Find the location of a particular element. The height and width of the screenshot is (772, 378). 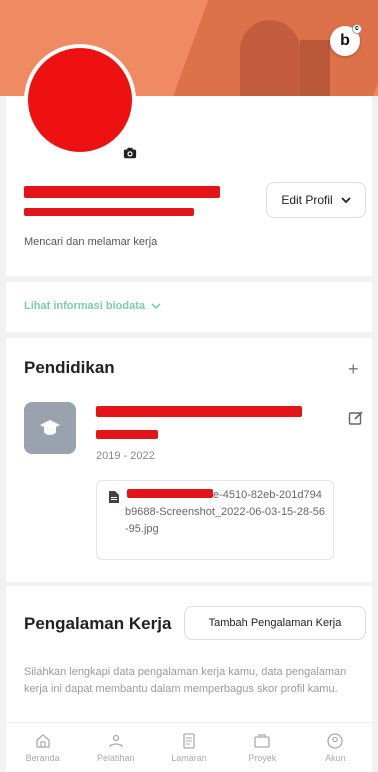

nav-label: Akun is located at coordinates (335, 758).